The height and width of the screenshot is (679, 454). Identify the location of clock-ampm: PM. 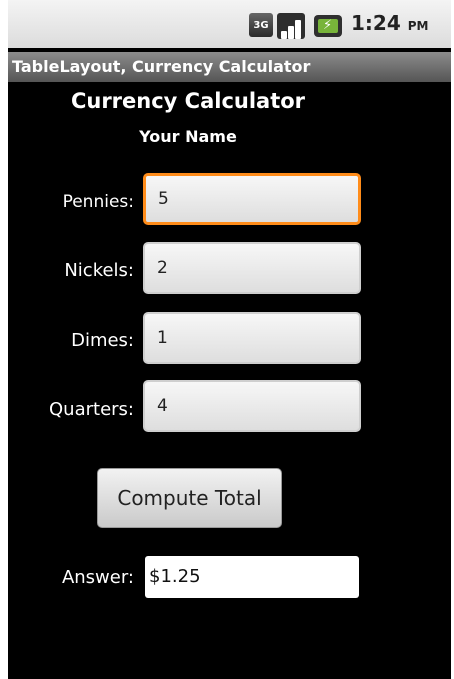
(418, 26).